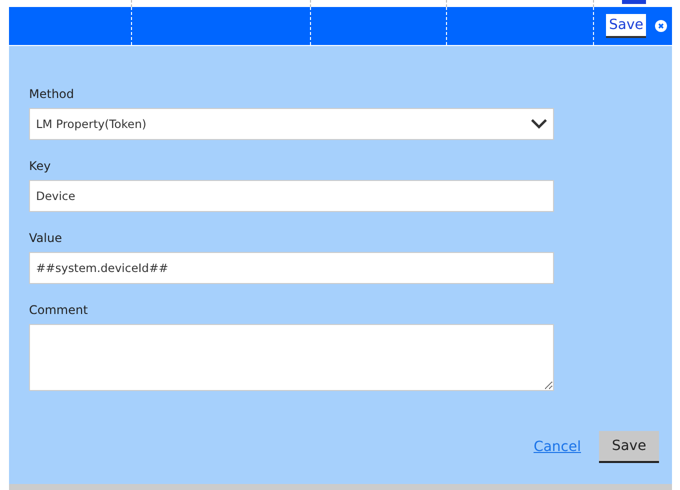 Image resolution: width=680 pixels, height=490 pixels. I want to click on chevron-icon, so click(539, 124).